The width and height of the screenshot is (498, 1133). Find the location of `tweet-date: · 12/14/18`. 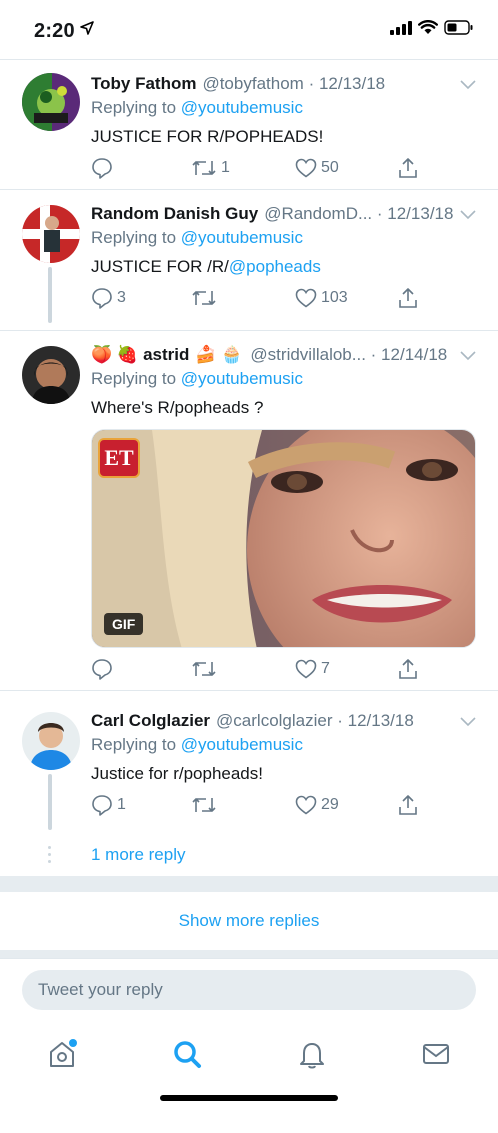

tweet-date: · 12/14/18 is located at coordinates (409, 354).